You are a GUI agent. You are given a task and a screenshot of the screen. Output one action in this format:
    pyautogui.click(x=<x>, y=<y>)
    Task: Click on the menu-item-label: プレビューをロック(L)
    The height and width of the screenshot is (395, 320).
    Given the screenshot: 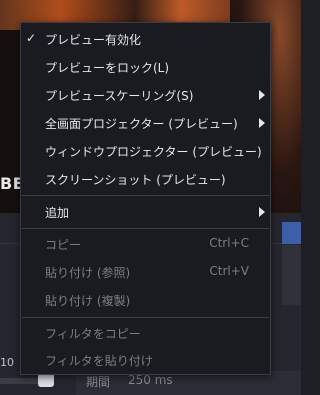 What is the action you would take?
    pyautogui.click(x=107, y=68)
    